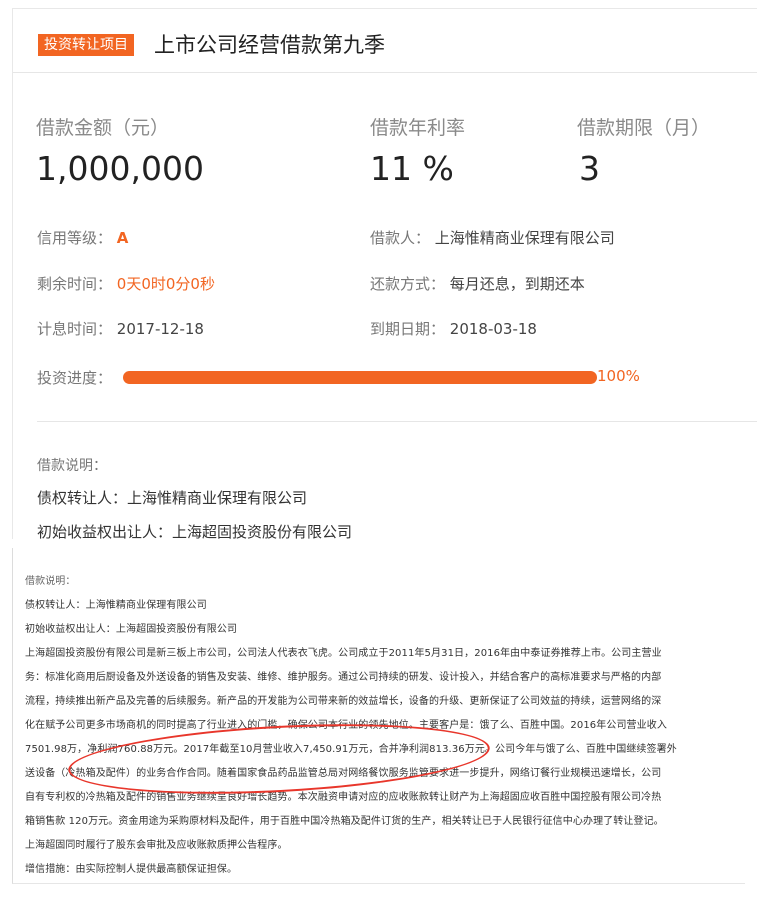 This screenshot has width=757, height=899. I want to click on card-header: 投资转让项目 上市公司经营借款第九季, so click(385, 41).